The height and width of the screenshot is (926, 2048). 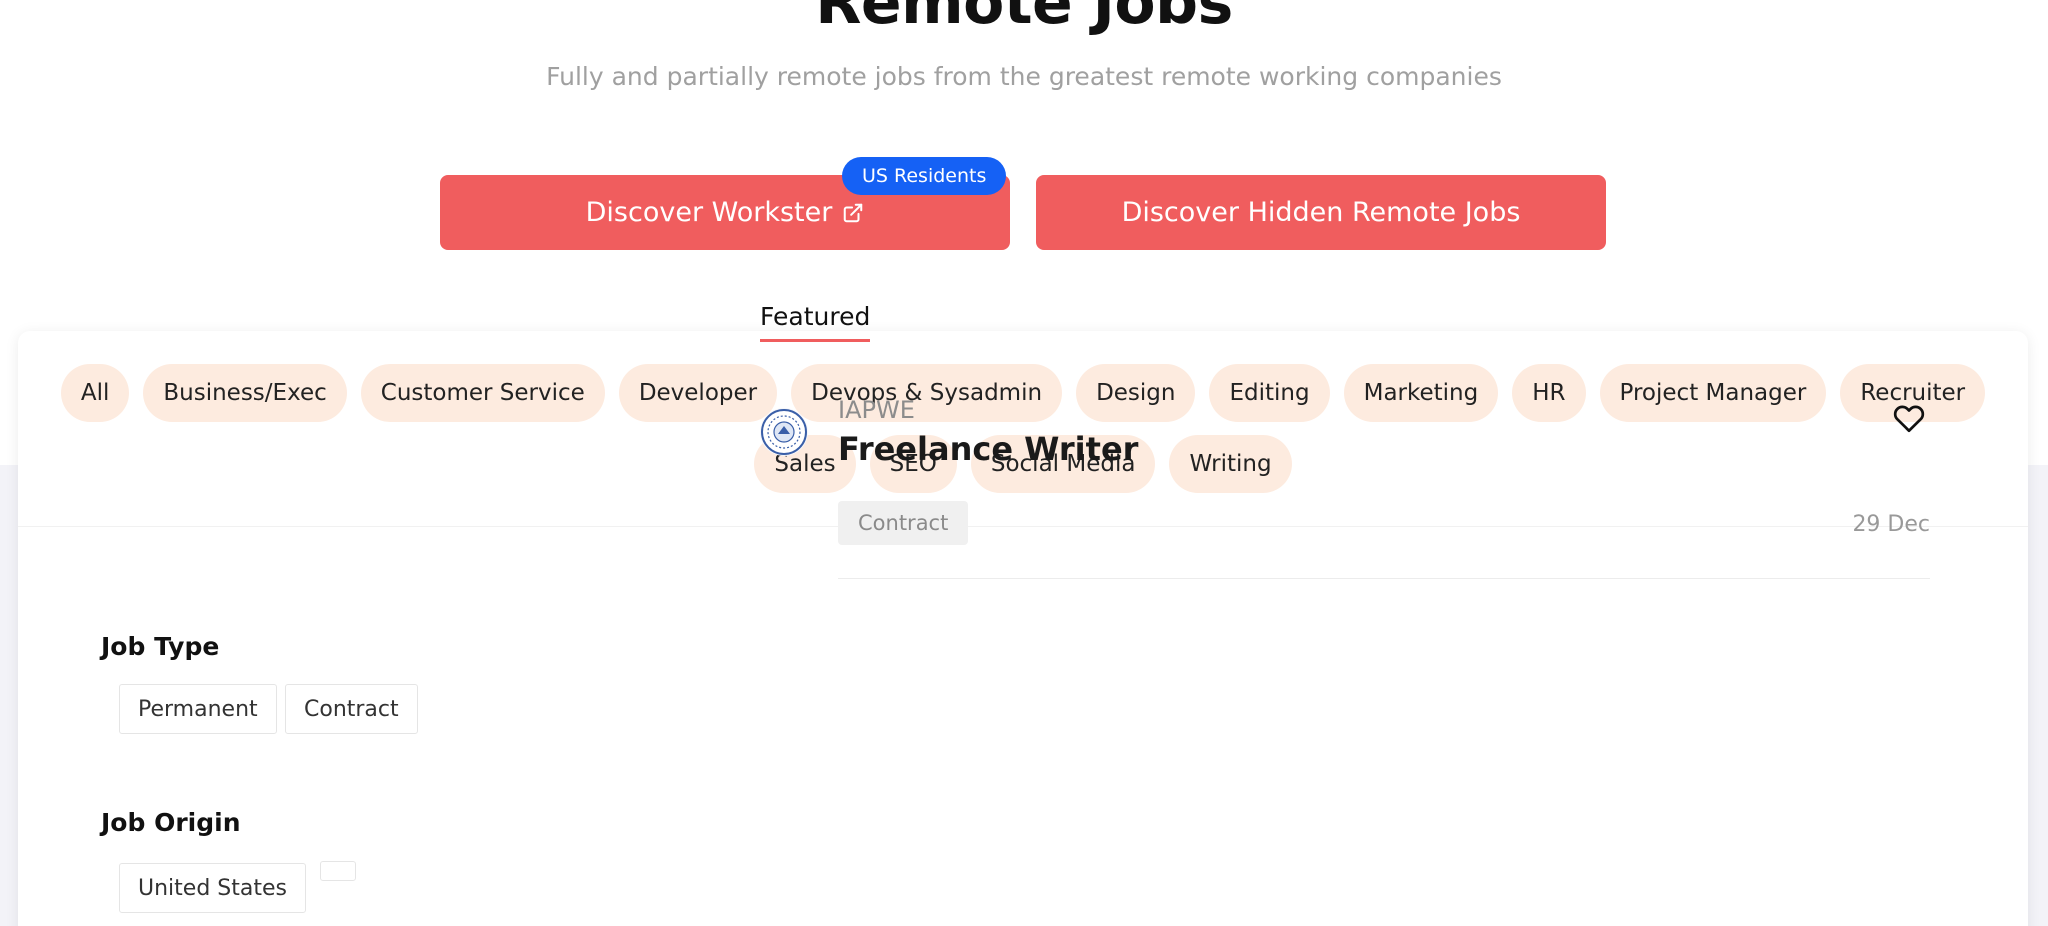 I want to click on job-divider, so click(x=1384, y=578).